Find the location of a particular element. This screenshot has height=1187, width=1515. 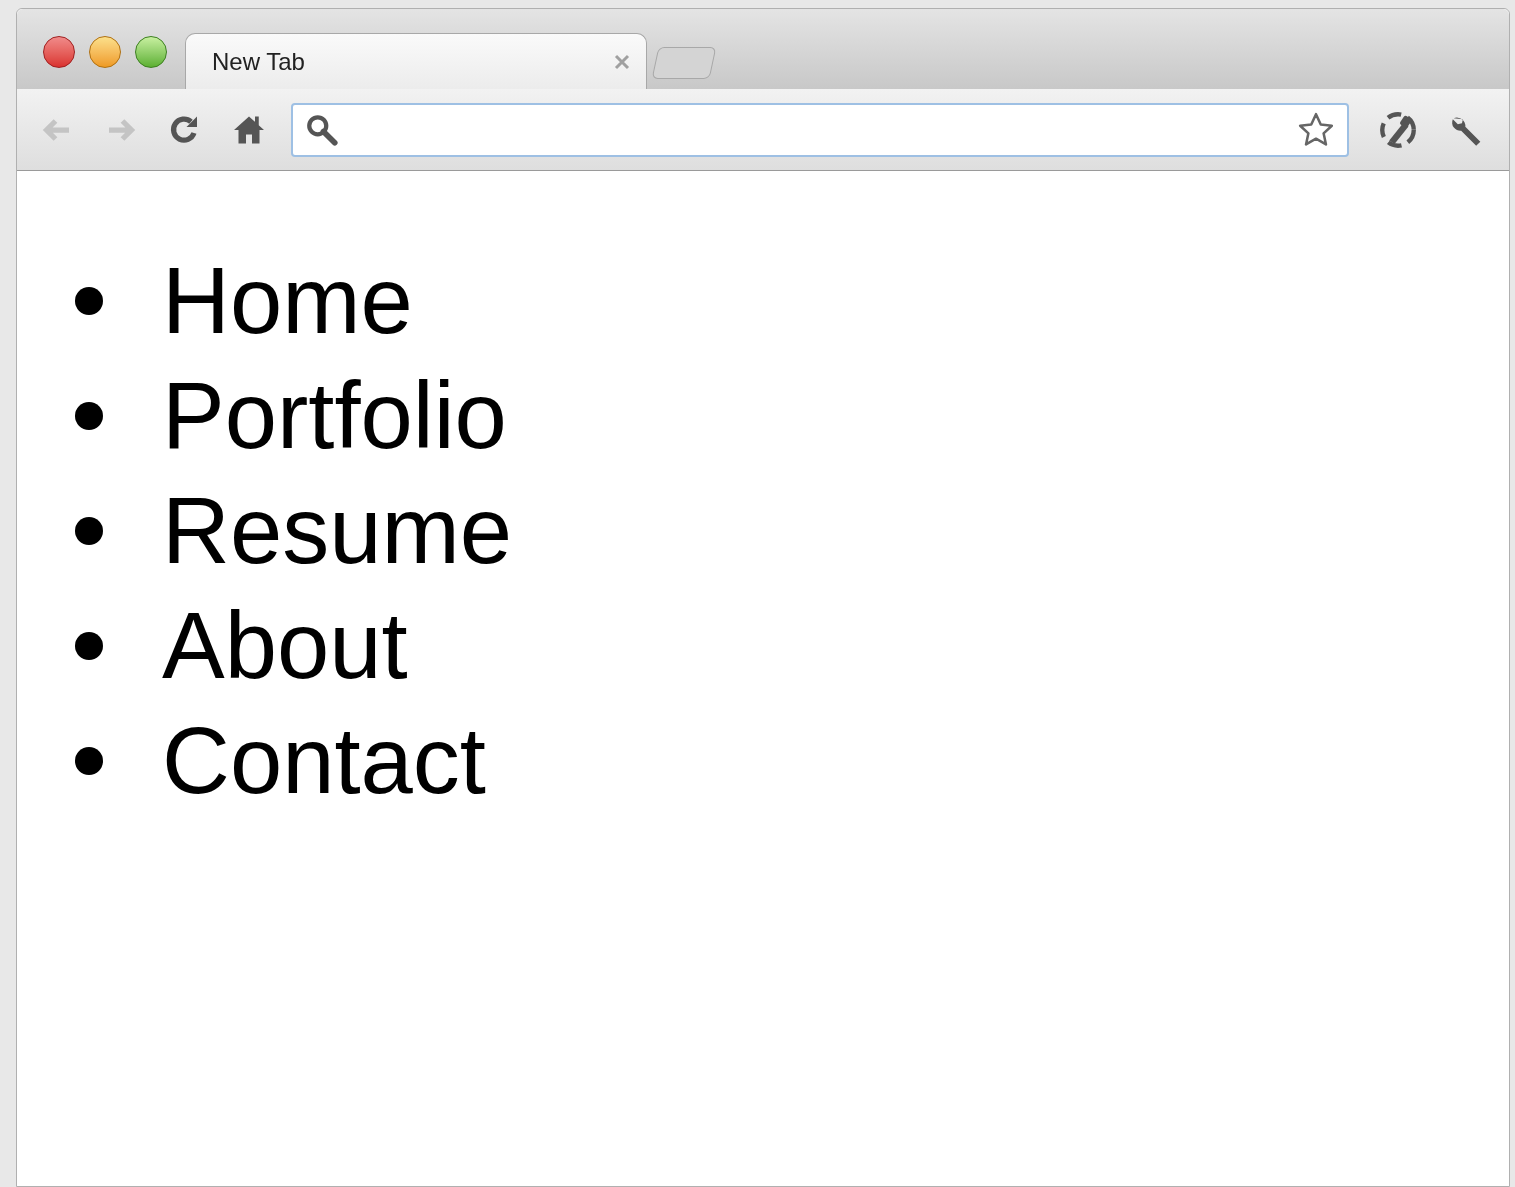

tab-title: New Tab is located at coordinates (259, 61).